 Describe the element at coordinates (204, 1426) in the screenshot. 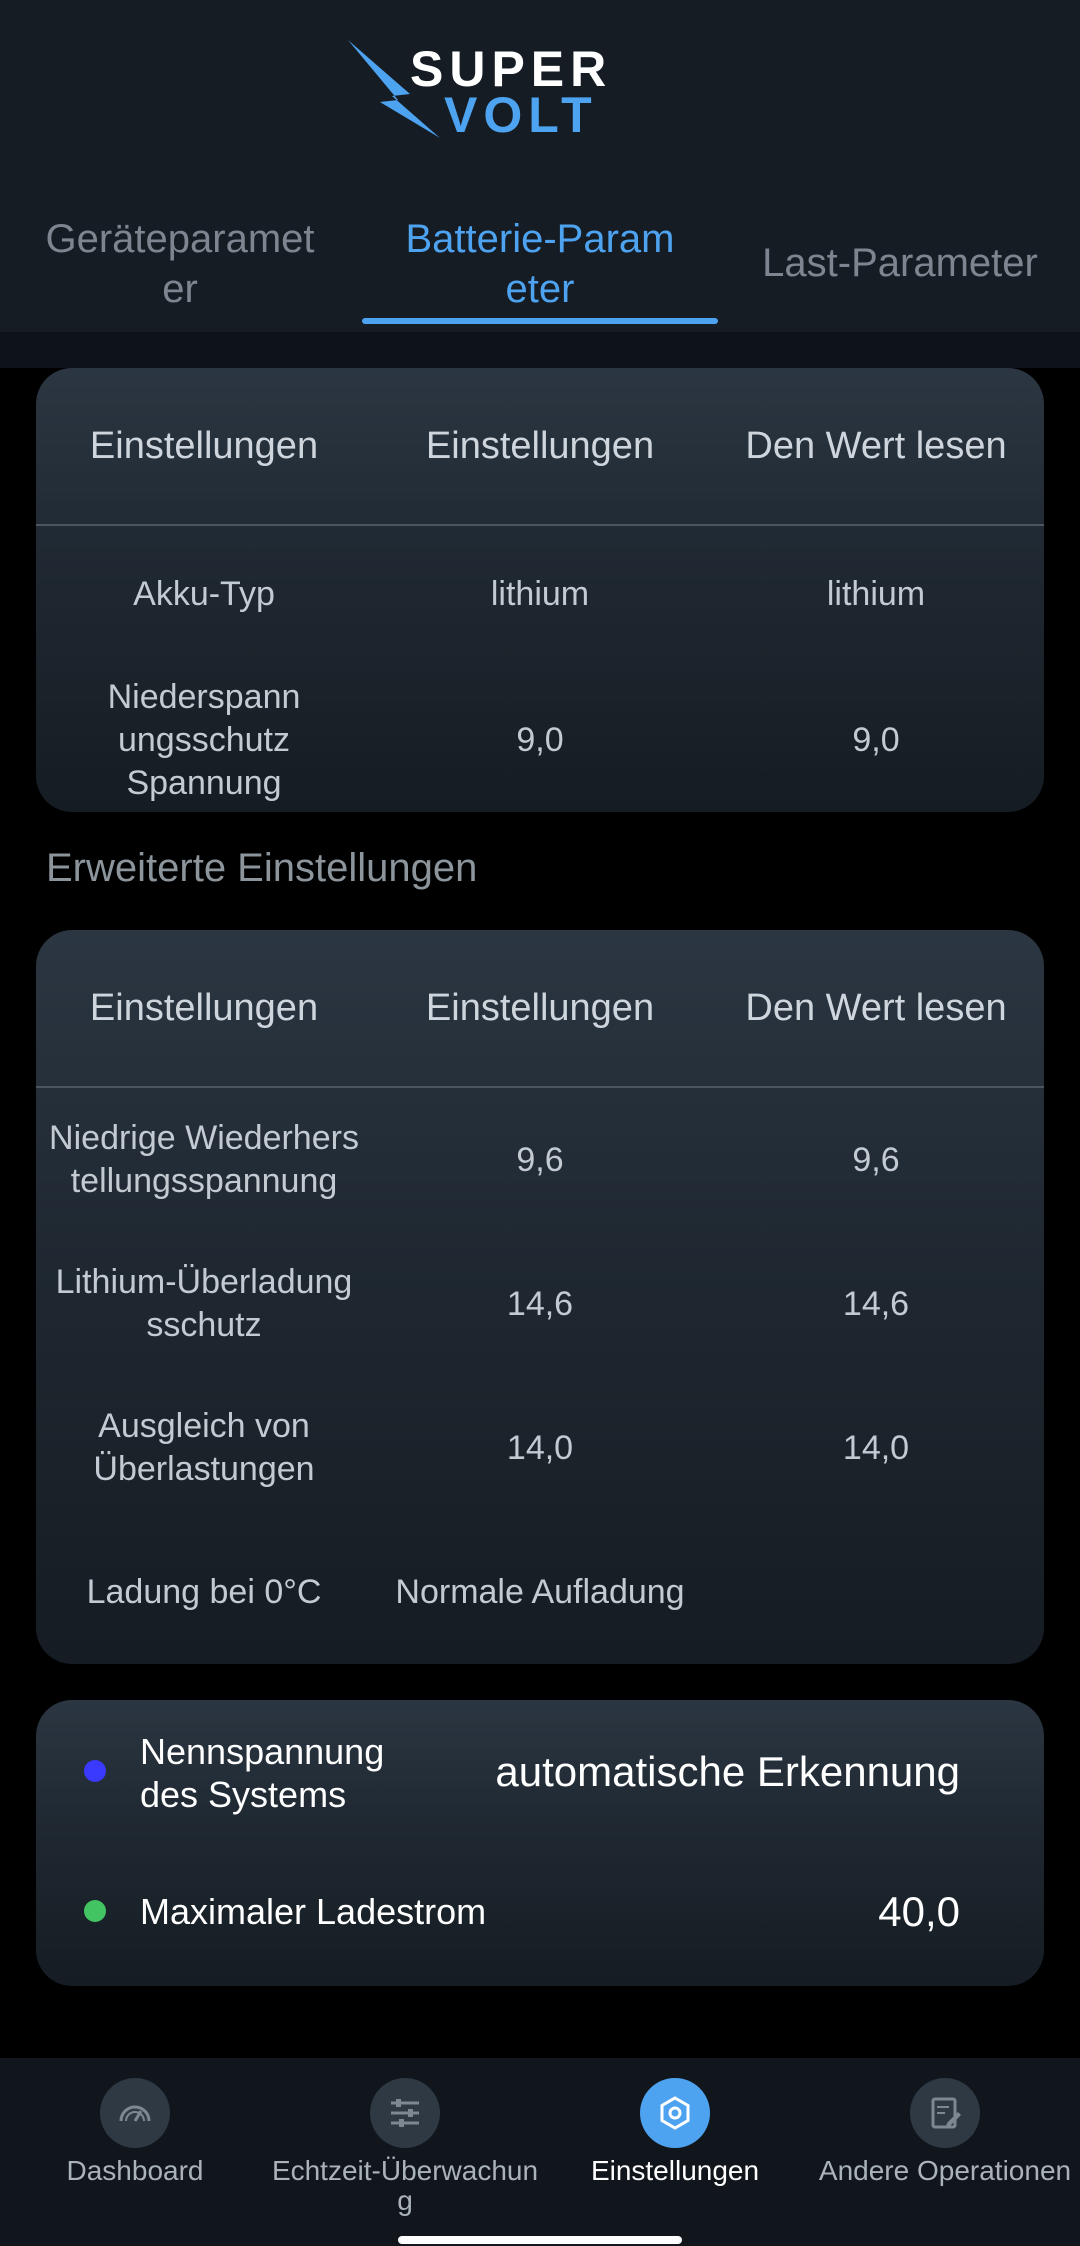

I see `row-label-line: Ausgleich von` at that location.